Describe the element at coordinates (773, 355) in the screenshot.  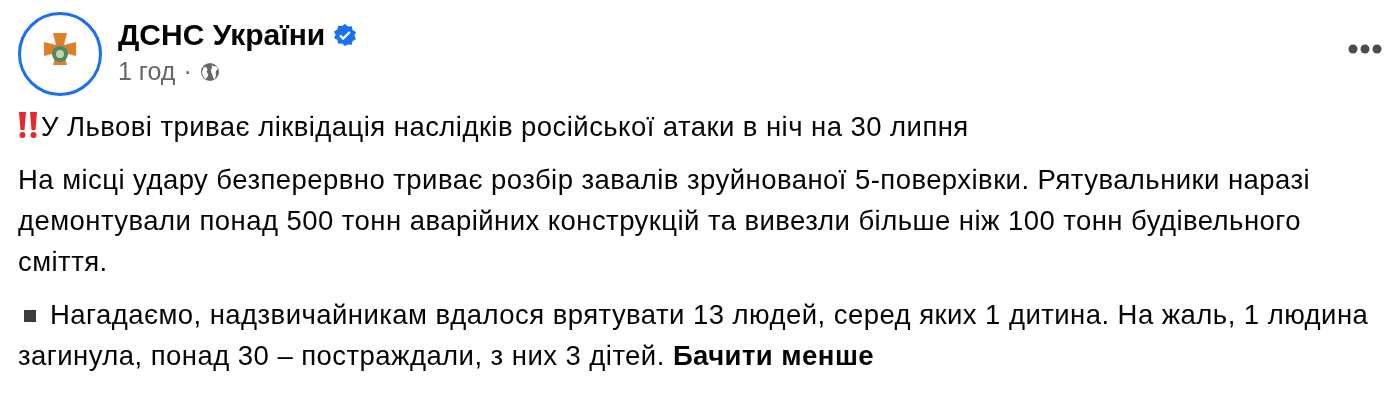
I see `see-less-link: Бачити менше` at that location.